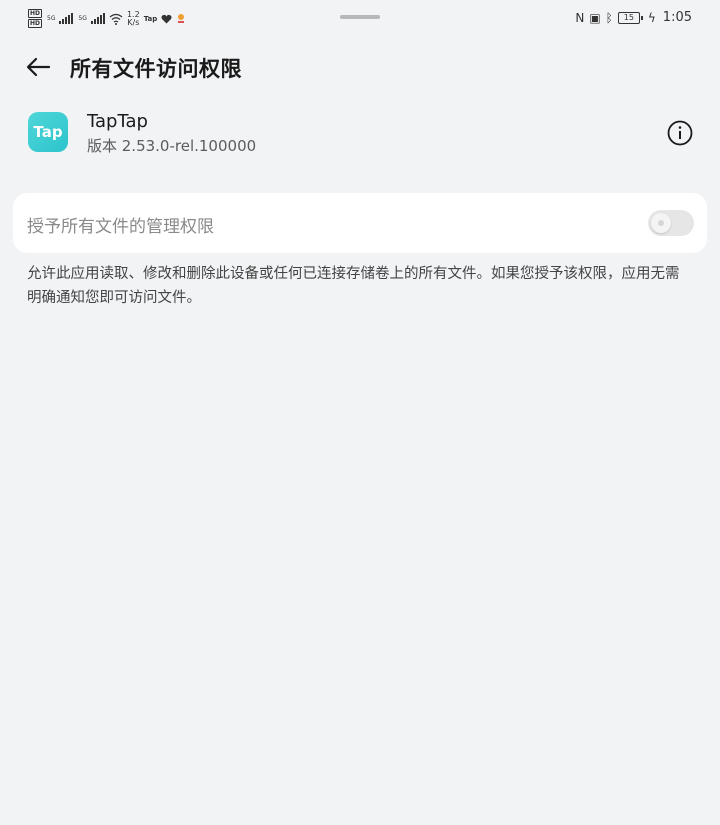 The width and height of the screenshot is (720, 825). I want to click on bluetooth-icon: ᛒ, so click(609, 17).